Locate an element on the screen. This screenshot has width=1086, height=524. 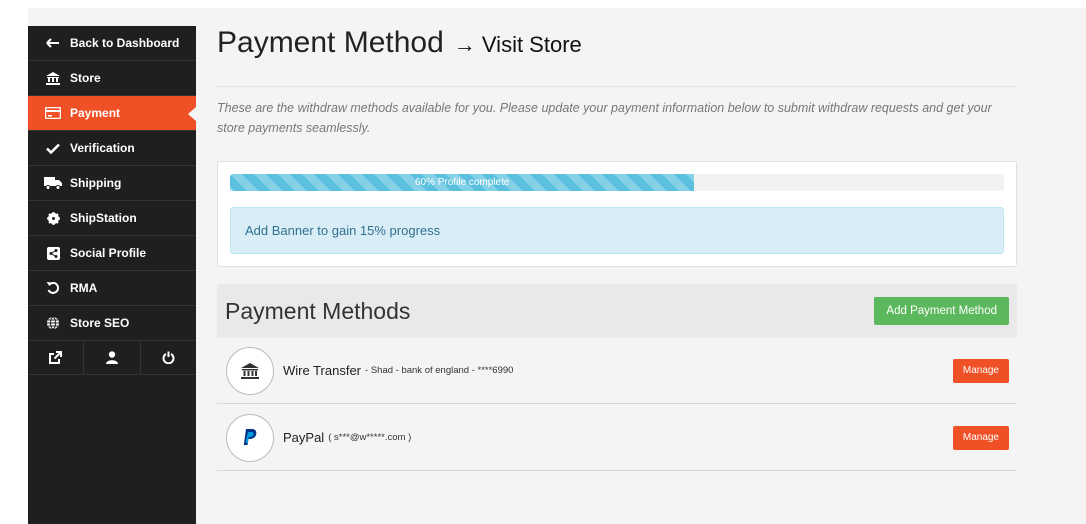
sidebar-item-label: Store is located at coordinates (85, 78).